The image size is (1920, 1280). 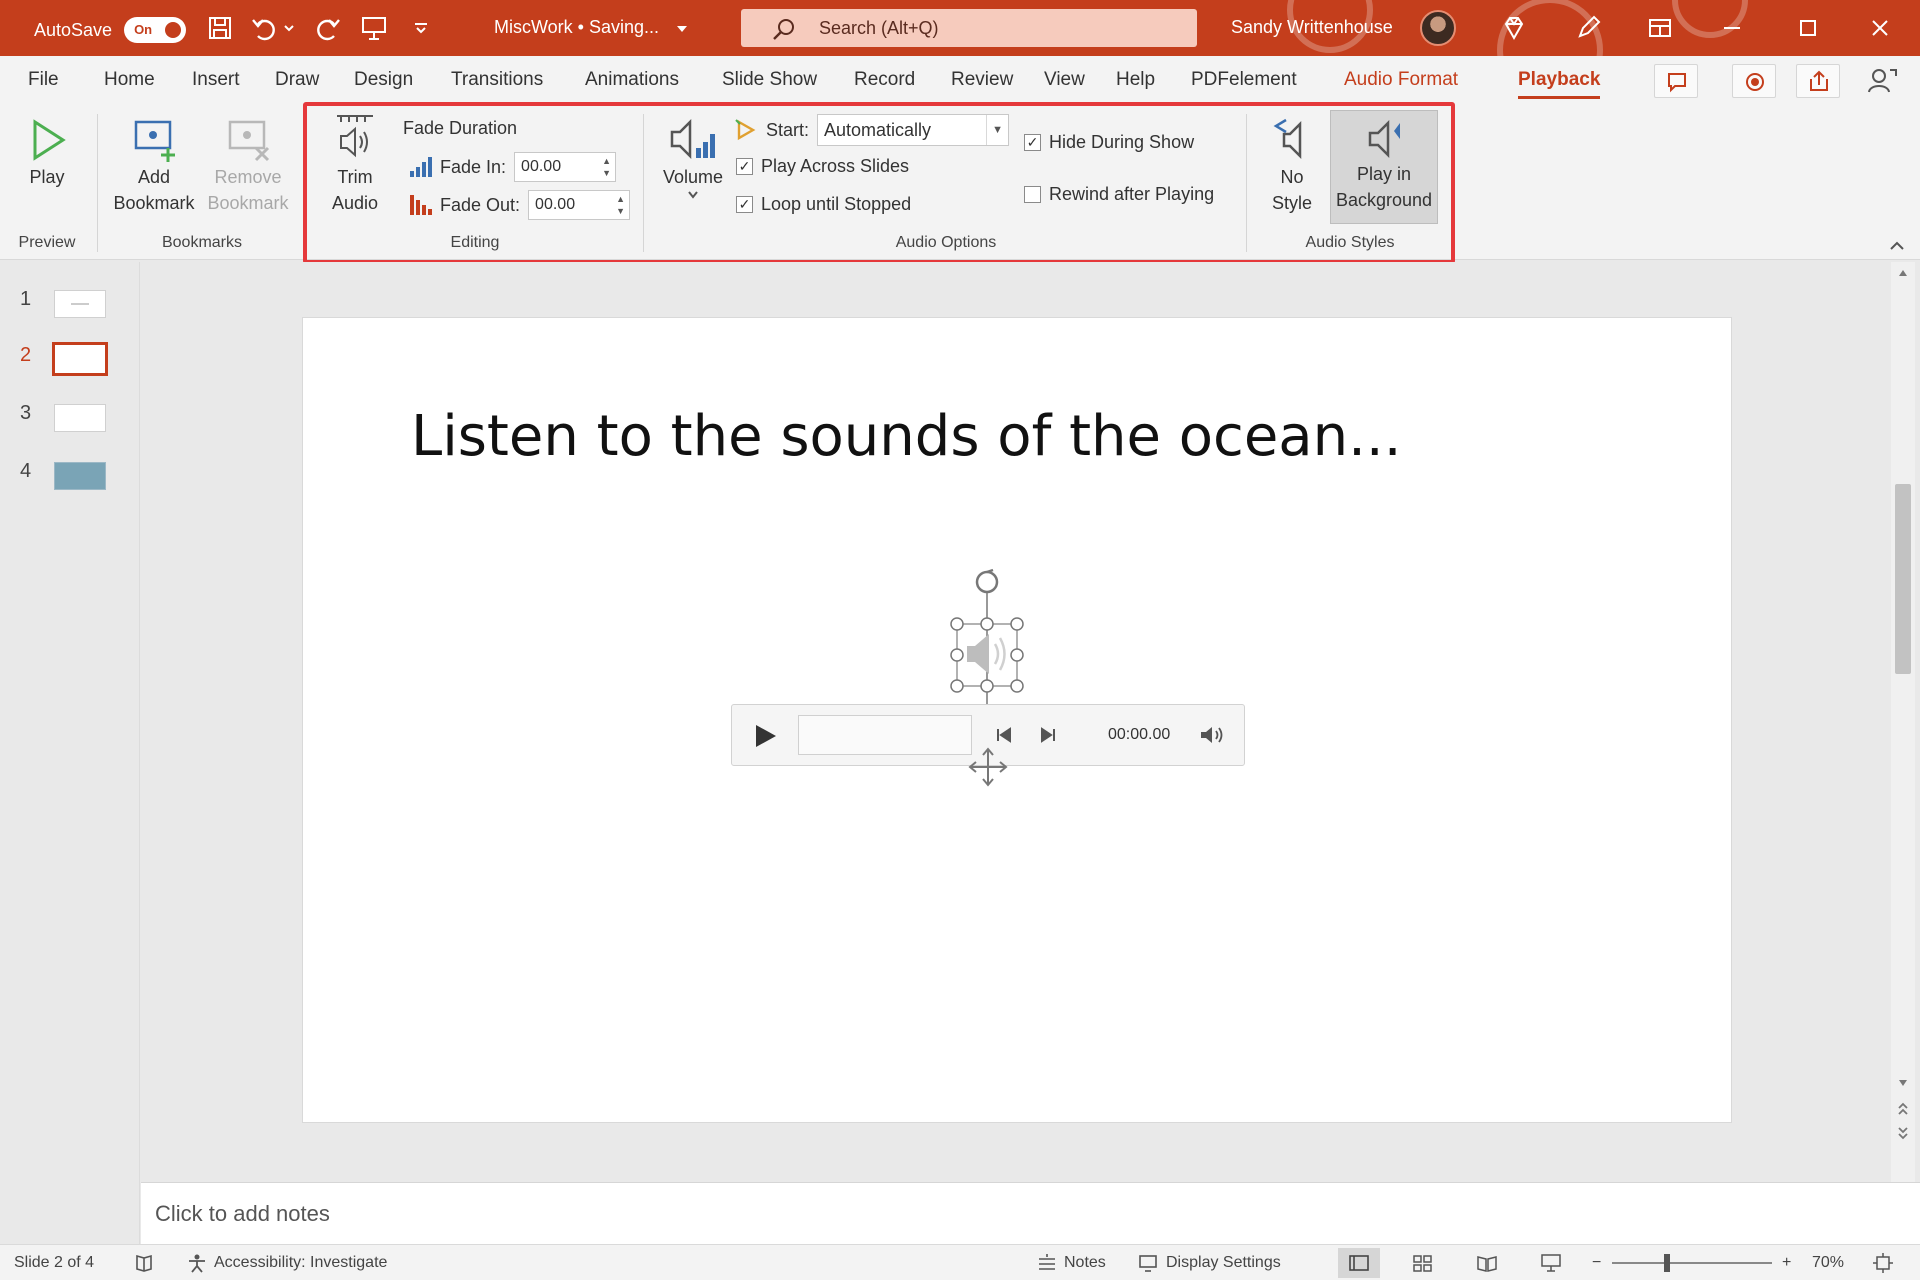 What do you see at coordinates (220, 28) in the screenshot?
I see `save-icon` at bounding box center [220, 28].